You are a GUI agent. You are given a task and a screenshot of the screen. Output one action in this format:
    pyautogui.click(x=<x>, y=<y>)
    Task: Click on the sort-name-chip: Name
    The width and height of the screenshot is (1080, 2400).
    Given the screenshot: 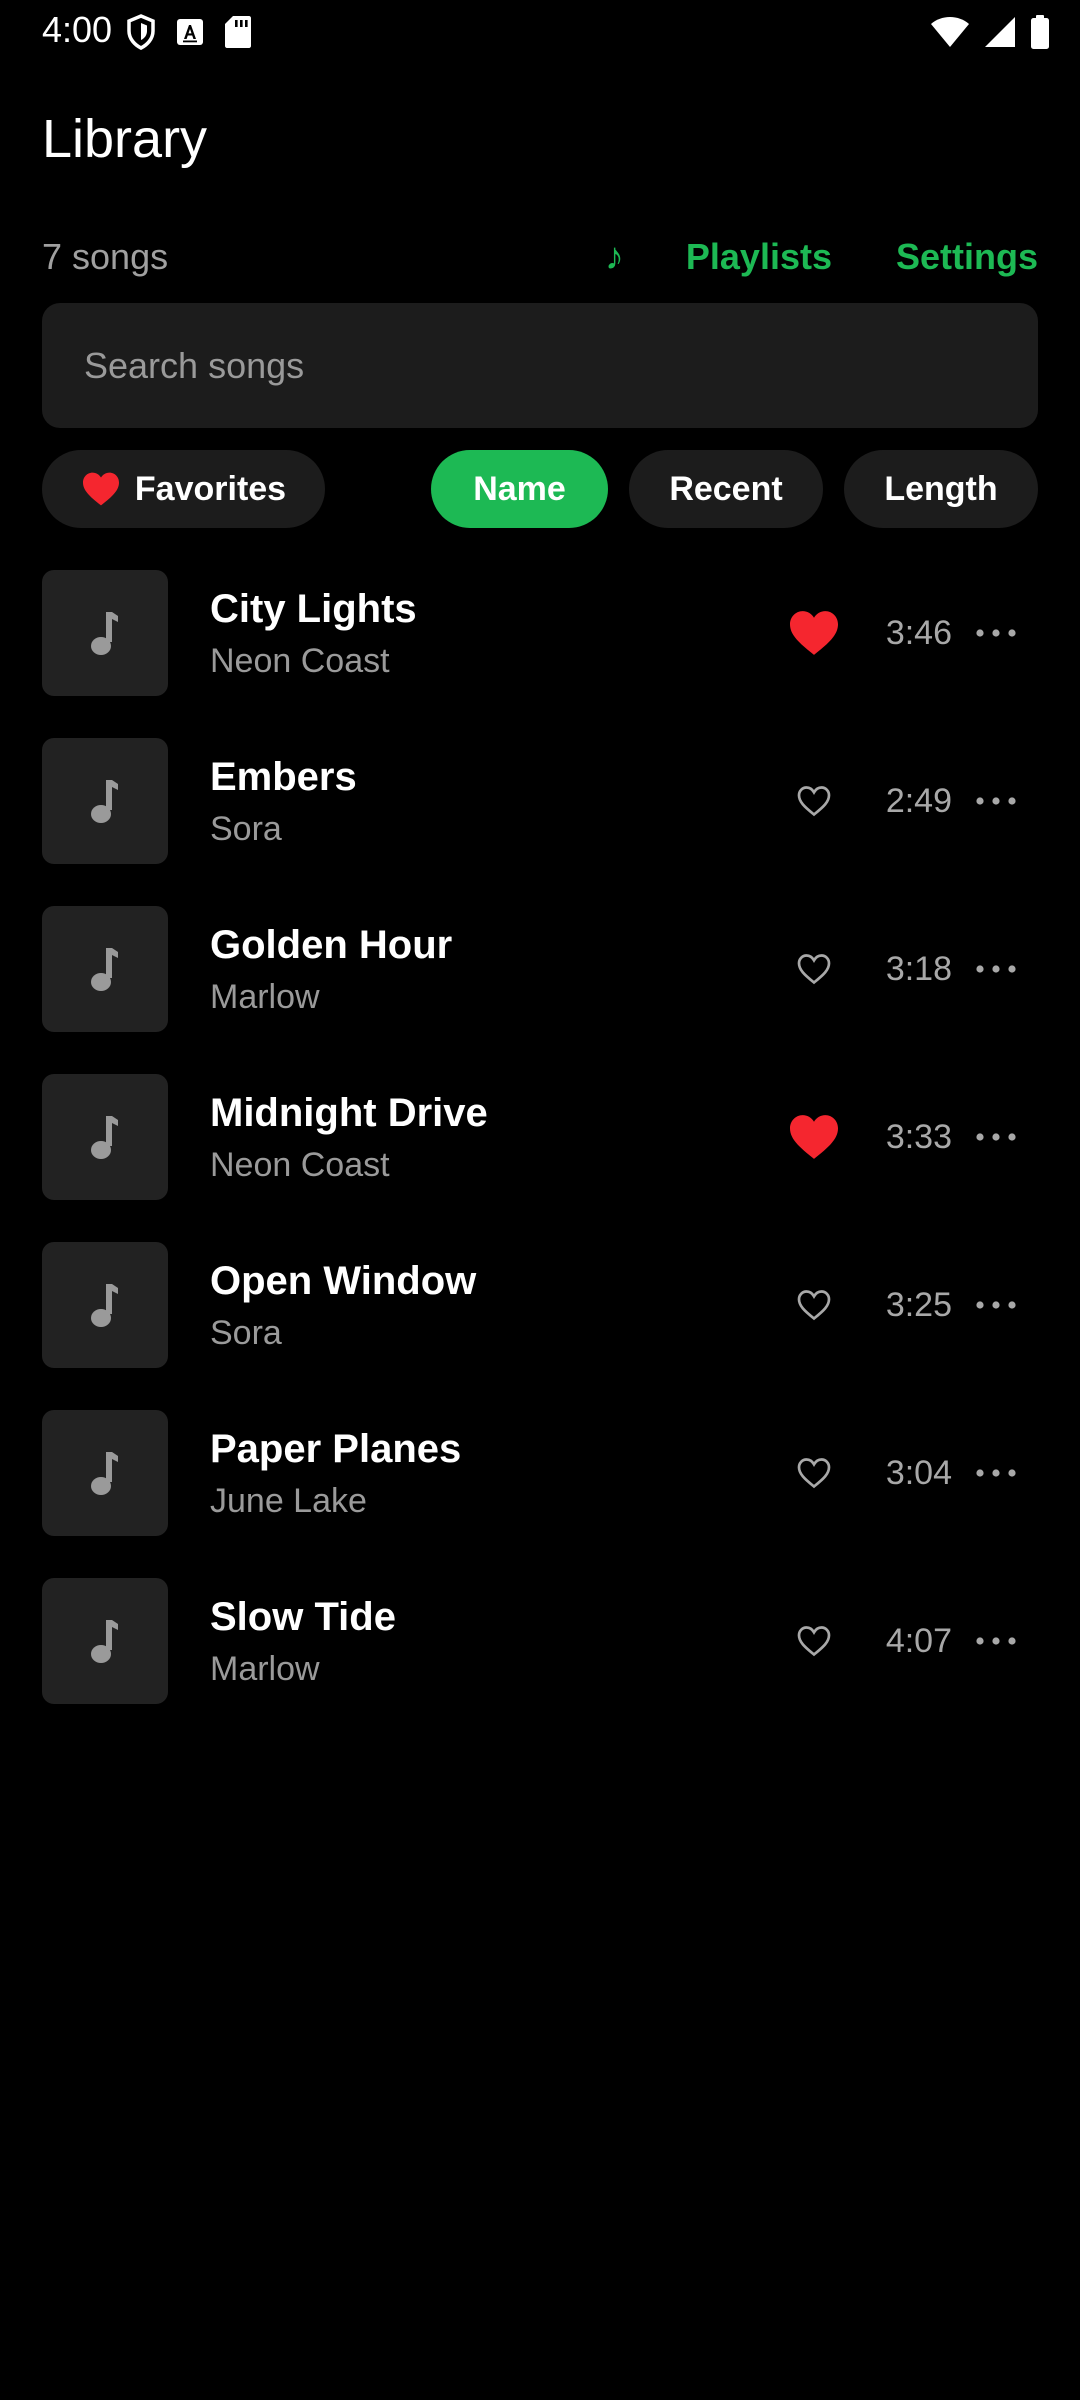 What is the action you would take?
    pyautogui.click(x=519, y=489)
    